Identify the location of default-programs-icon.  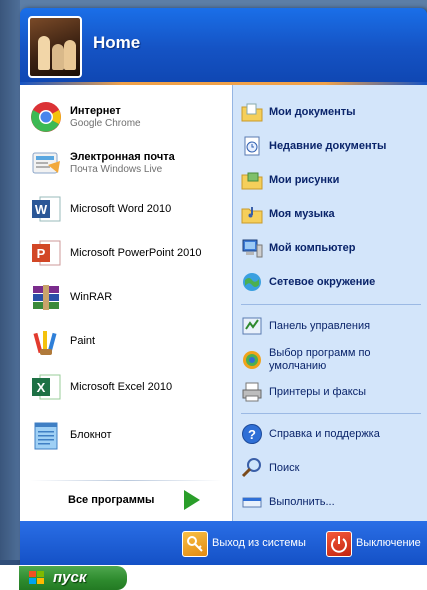
(252, 360).